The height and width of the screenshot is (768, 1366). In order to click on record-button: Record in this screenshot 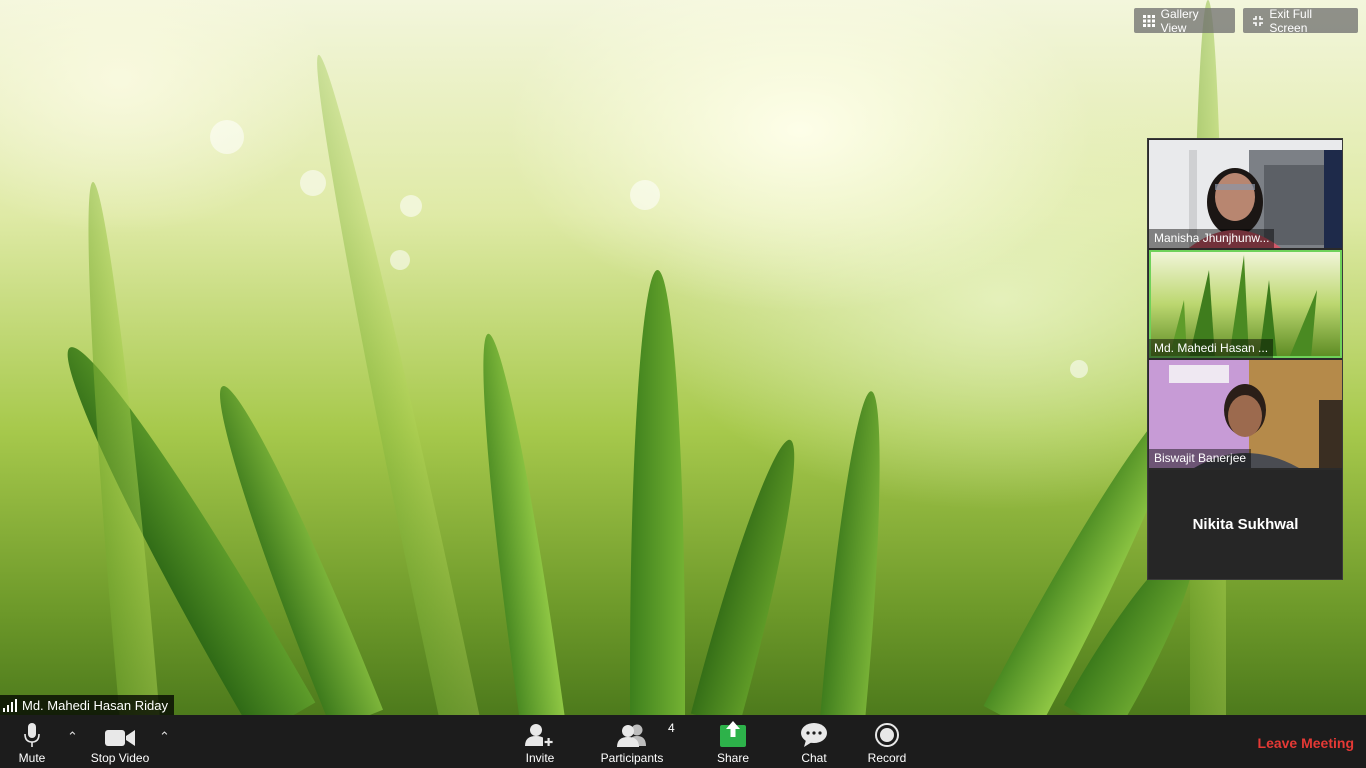, I will do `click(887, 741)`.